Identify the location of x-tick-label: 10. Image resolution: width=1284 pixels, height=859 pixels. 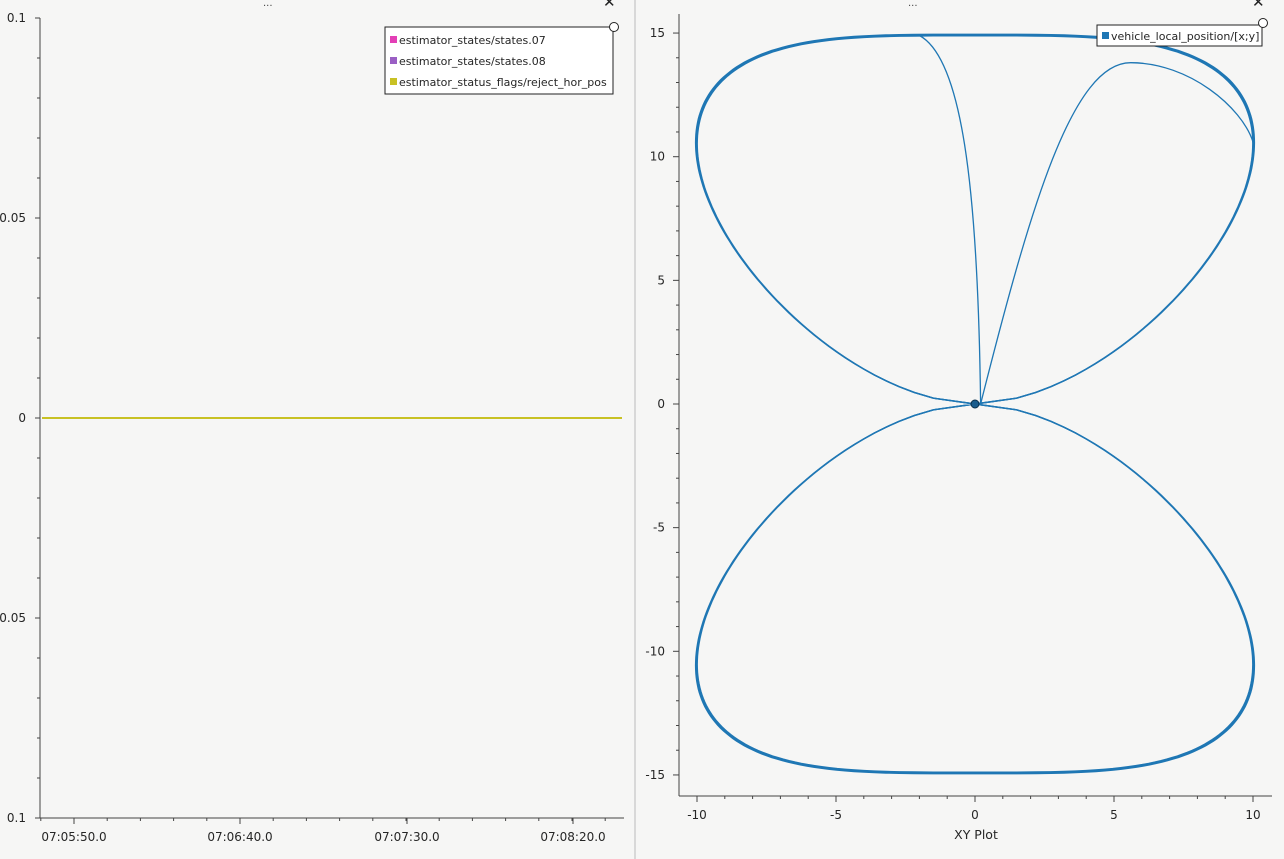
(1252, 815).